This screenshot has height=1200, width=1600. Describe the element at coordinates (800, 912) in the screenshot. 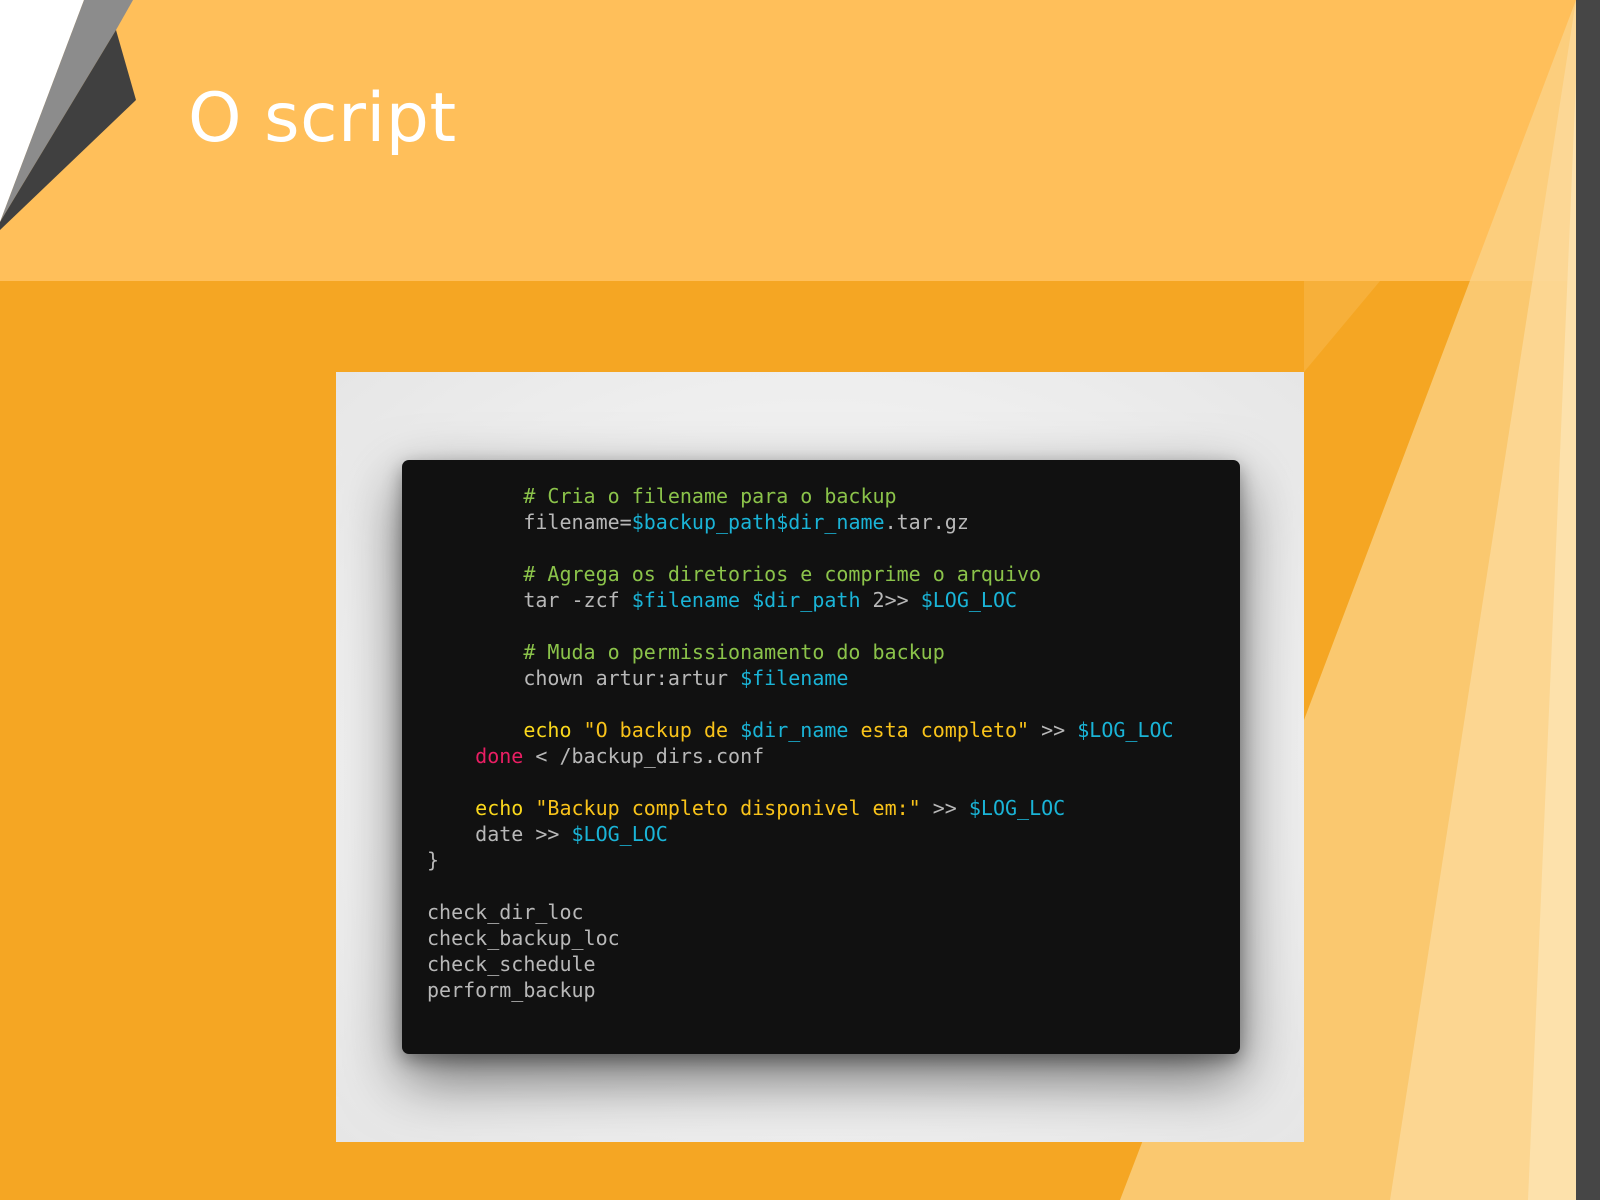

I see `code-line: check_dir_loc` at that location.